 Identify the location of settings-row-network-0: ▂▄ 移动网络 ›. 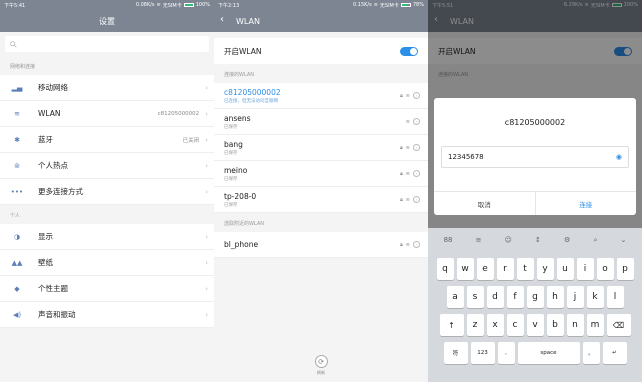
(107, 88).